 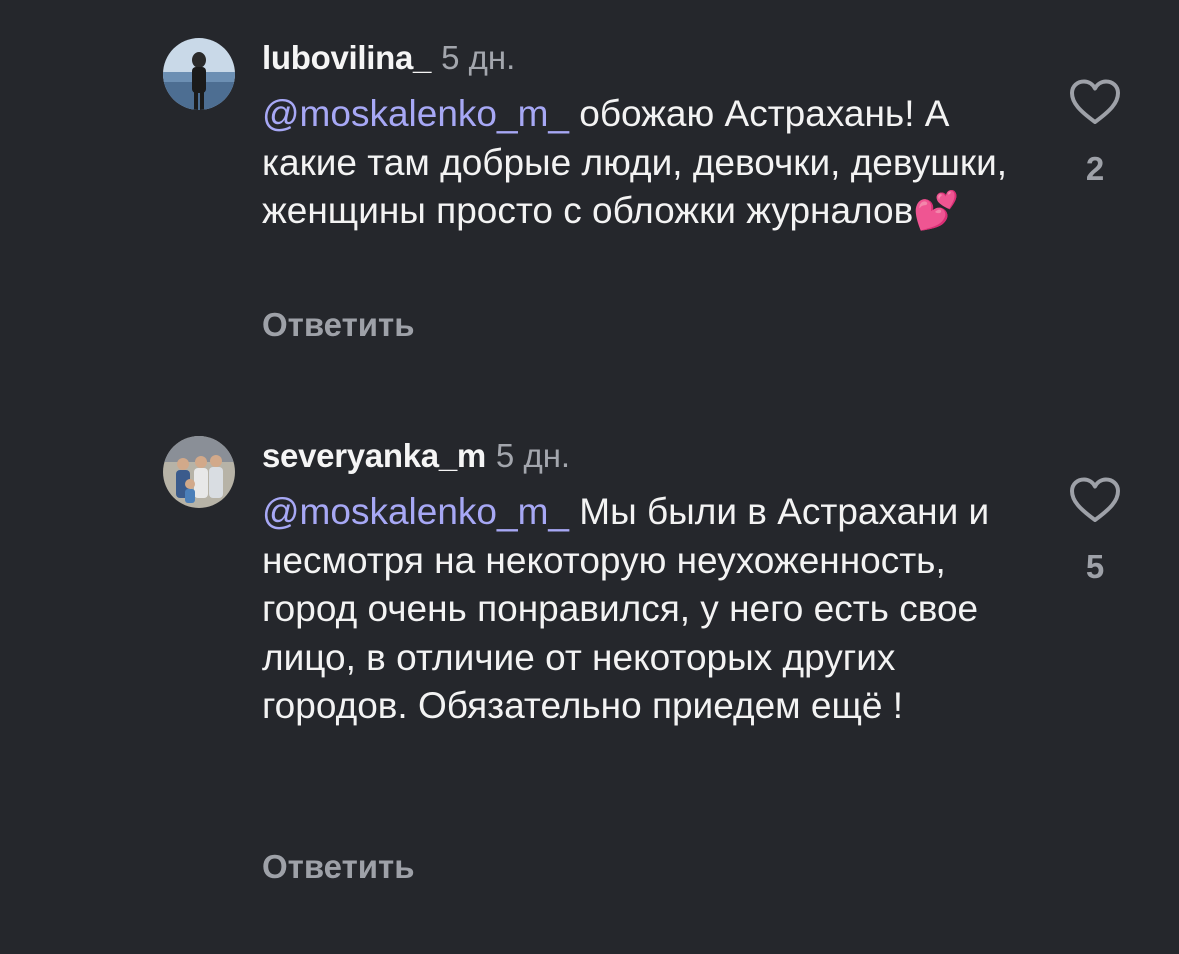 I want to click on like-count: 2, so click(x=1095, y=168).